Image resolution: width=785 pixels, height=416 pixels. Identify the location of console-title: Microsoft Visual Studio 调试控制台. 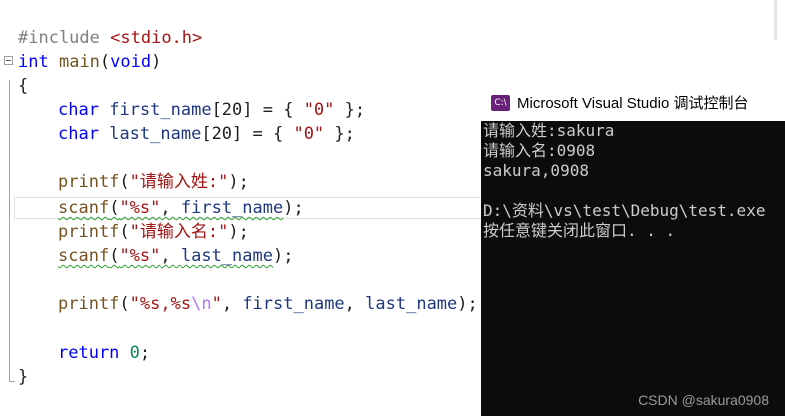
(633, 103).